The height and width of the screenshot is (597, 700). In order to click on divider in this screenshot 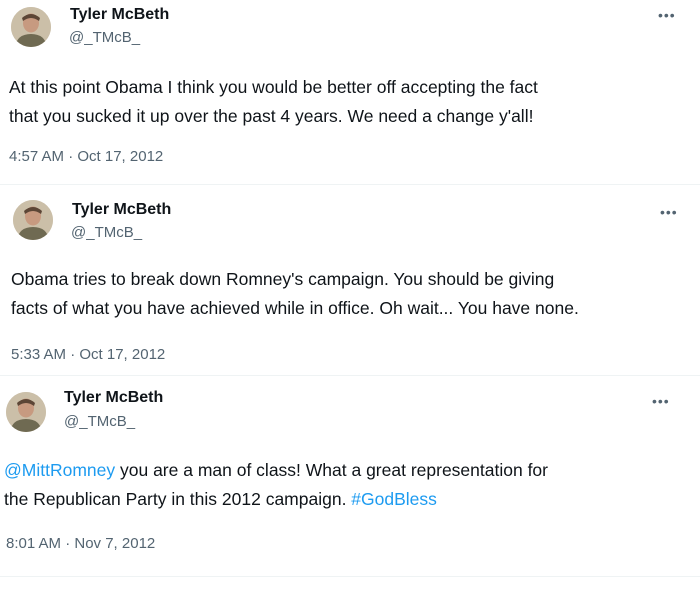, I will do `click(350, 576)`.